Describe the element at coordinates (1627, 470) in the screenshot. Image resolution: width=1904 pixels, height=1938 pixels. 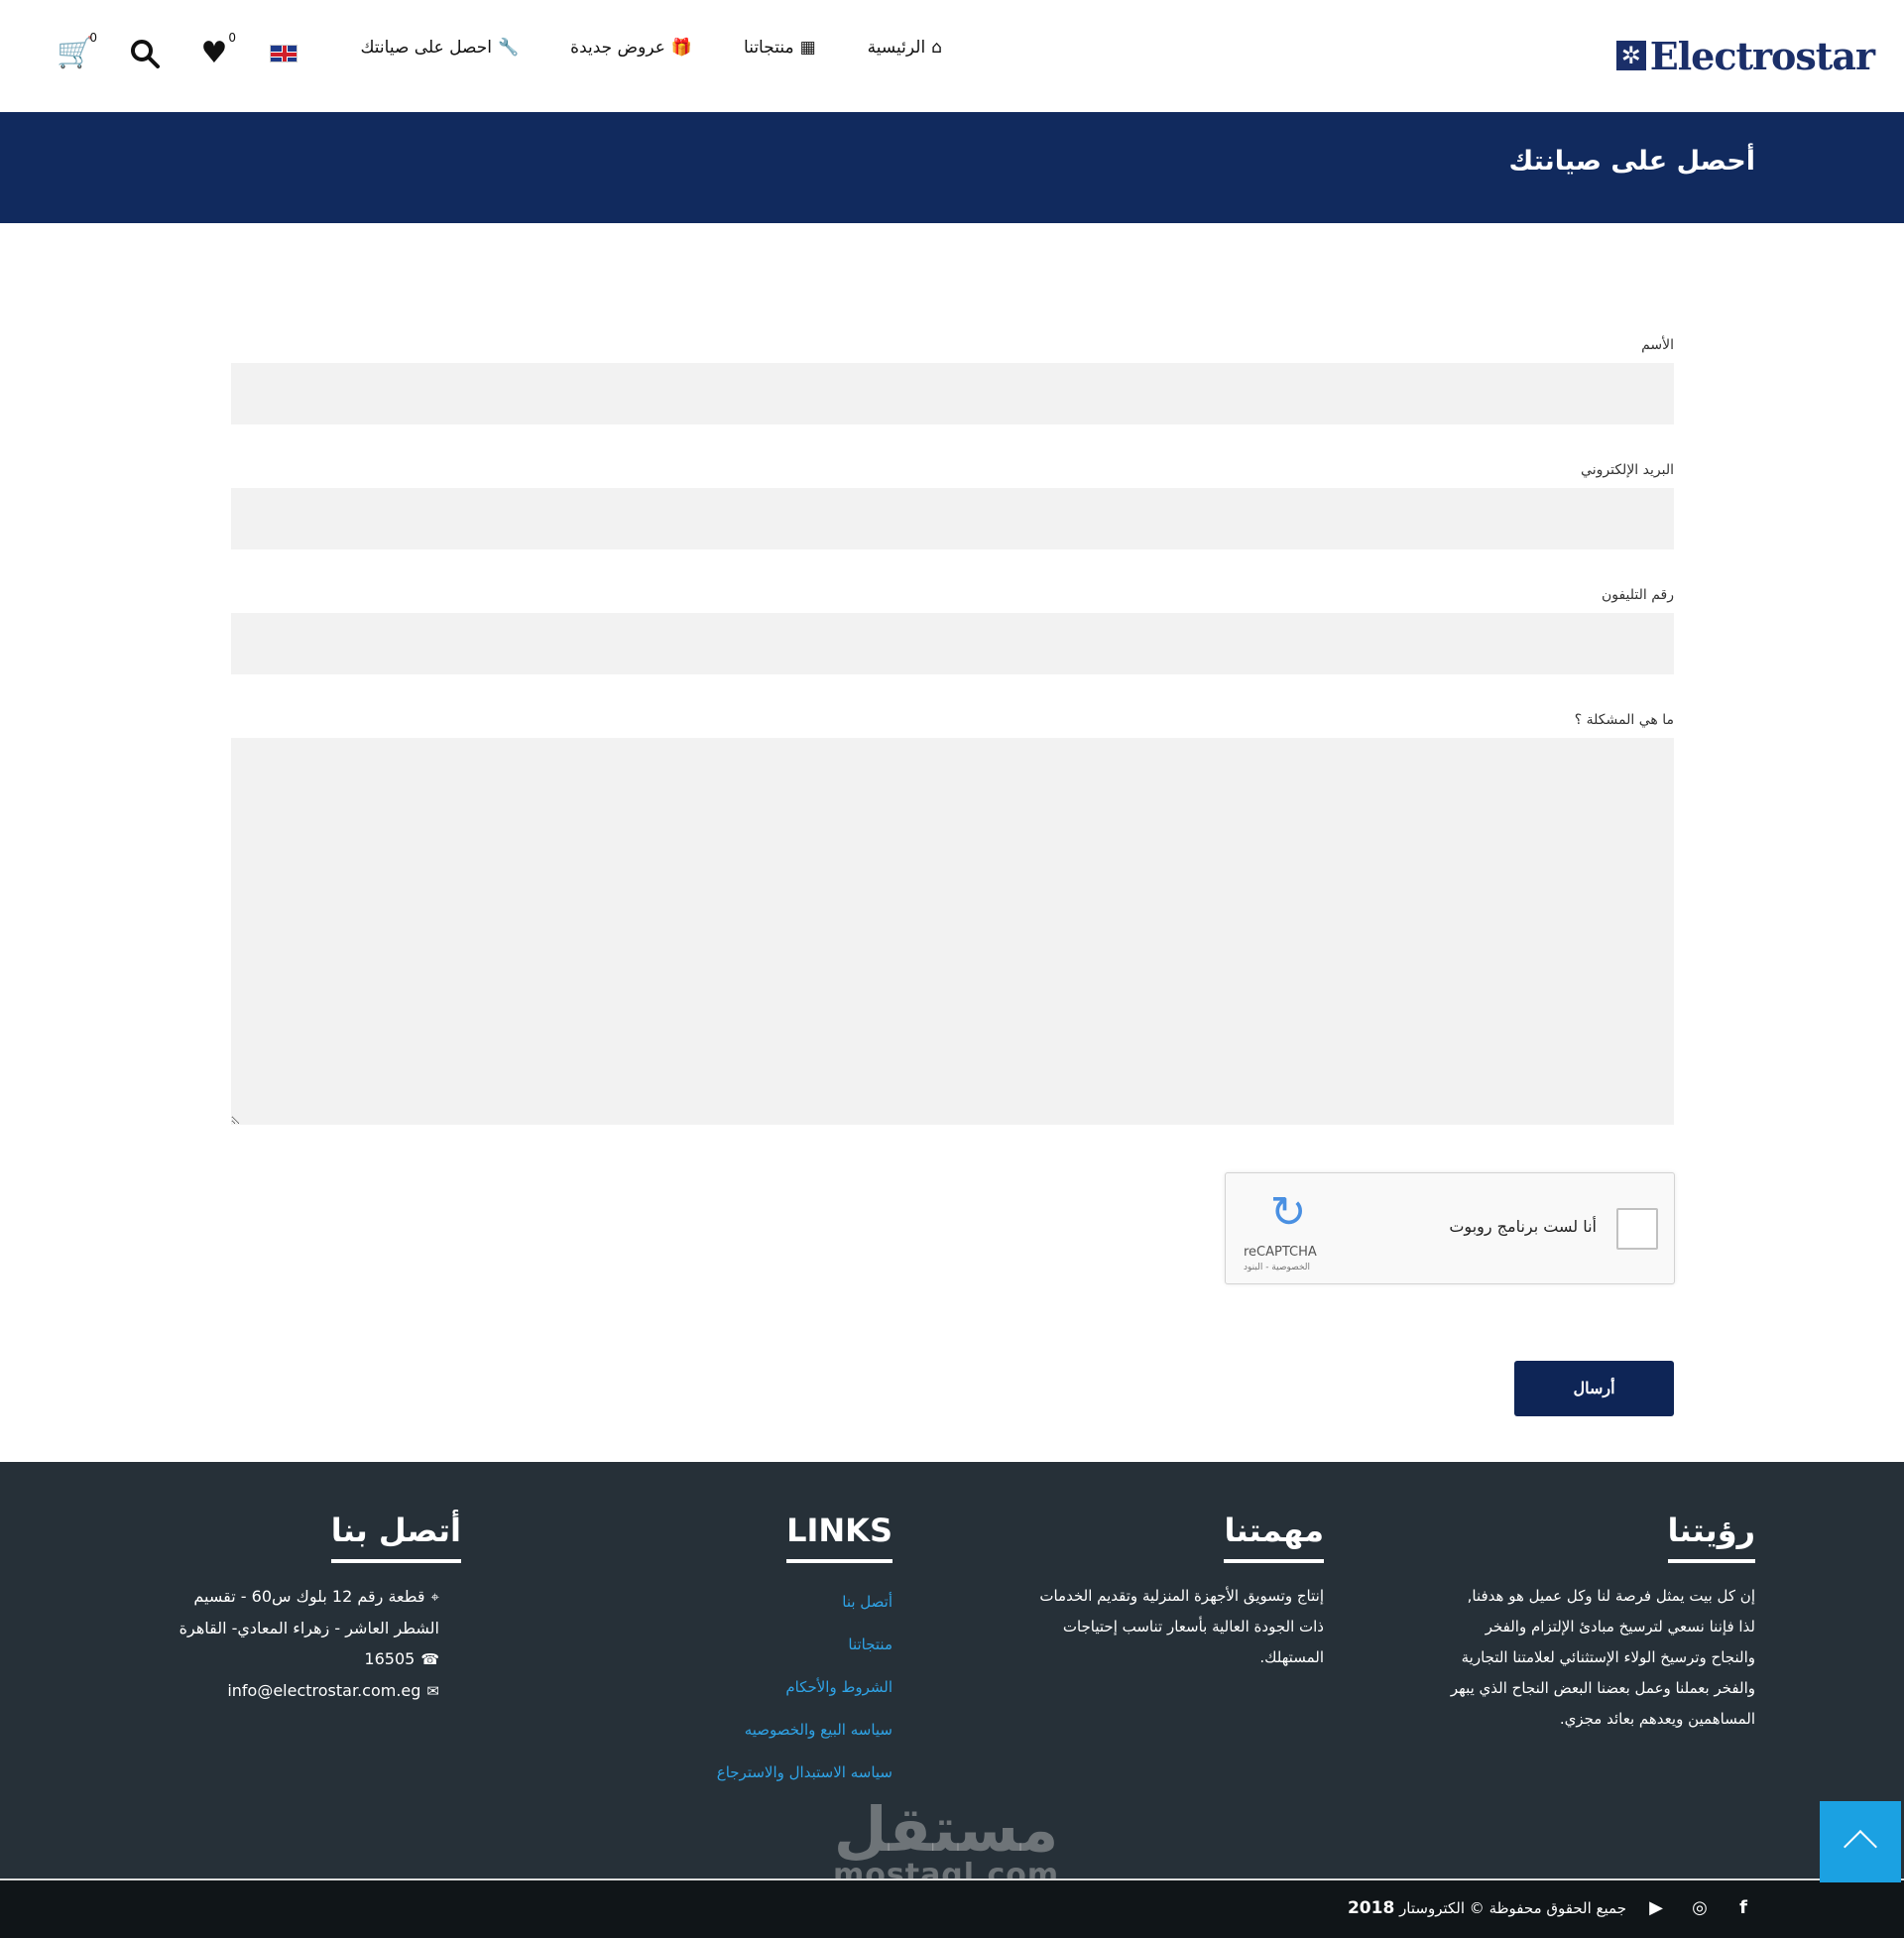
I see `email-label: البريد الإلكتروني` at that location.